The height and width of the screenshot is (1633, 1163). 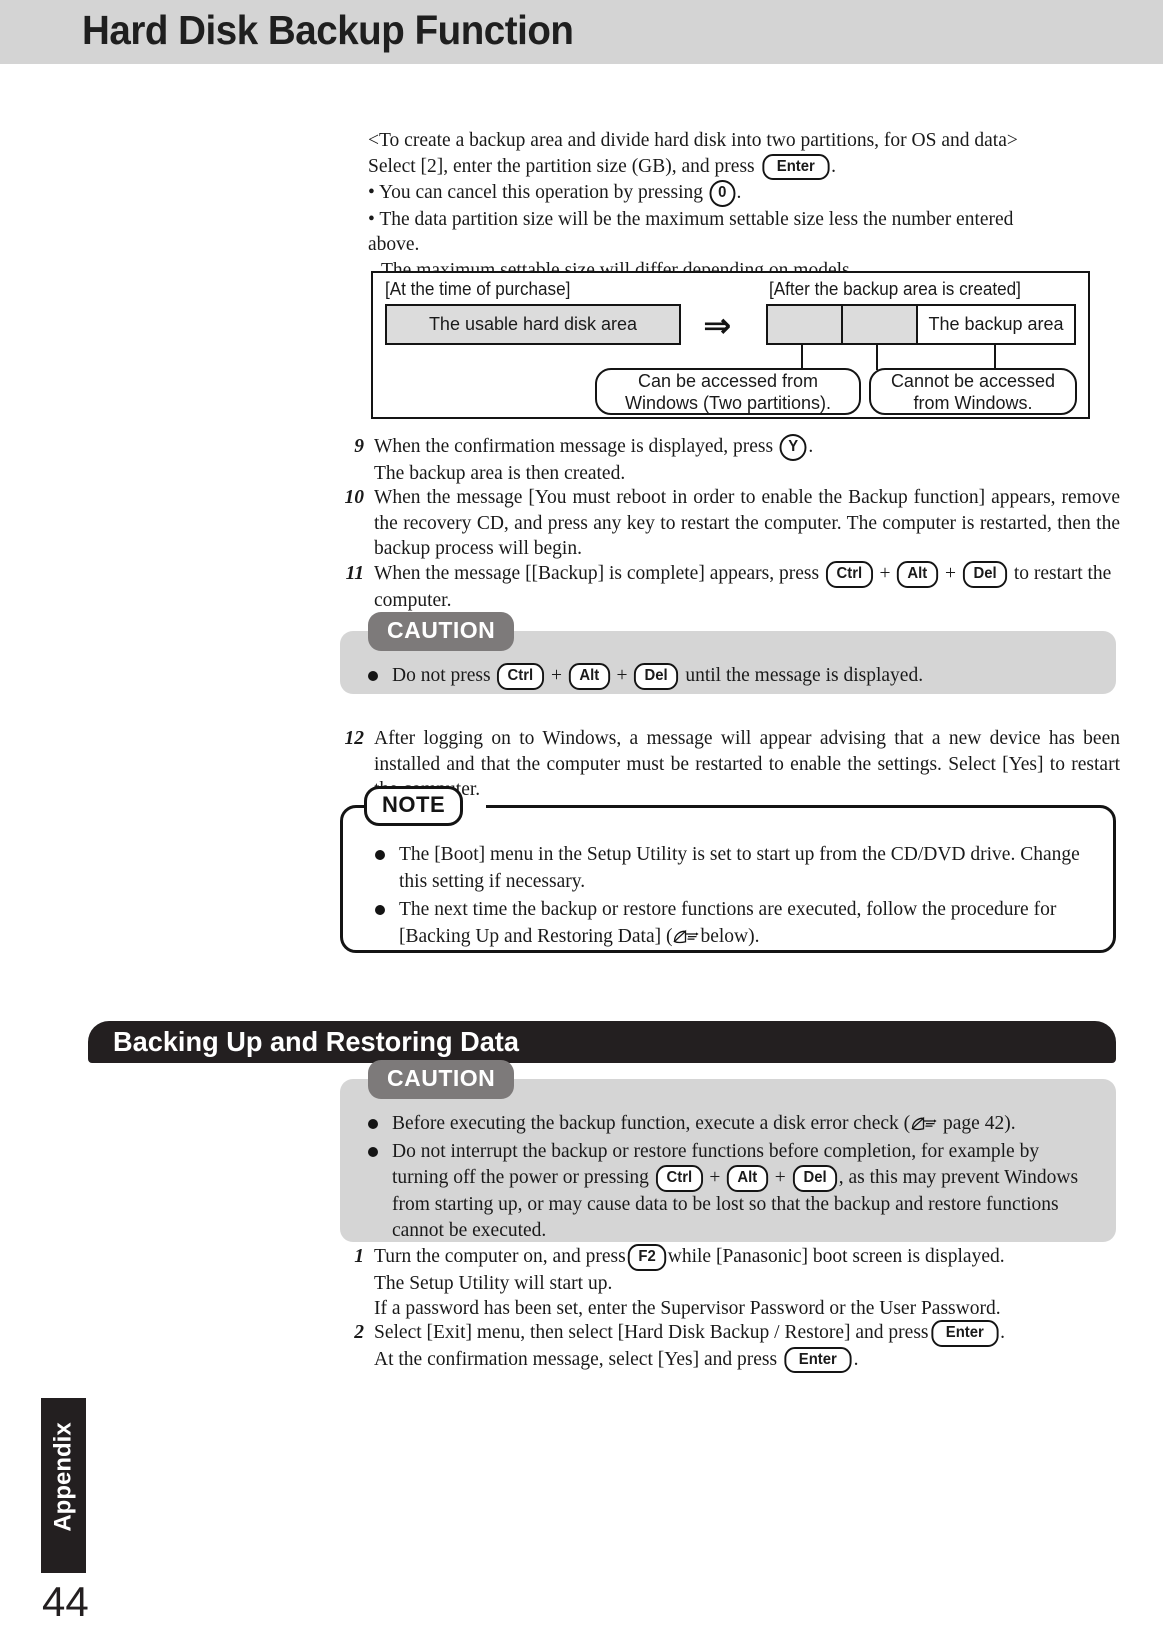 What do you see at coordinates (414, 806) in the screenshot?
I see `note-tab-label: NOTE` at bounding box center [414, 806].